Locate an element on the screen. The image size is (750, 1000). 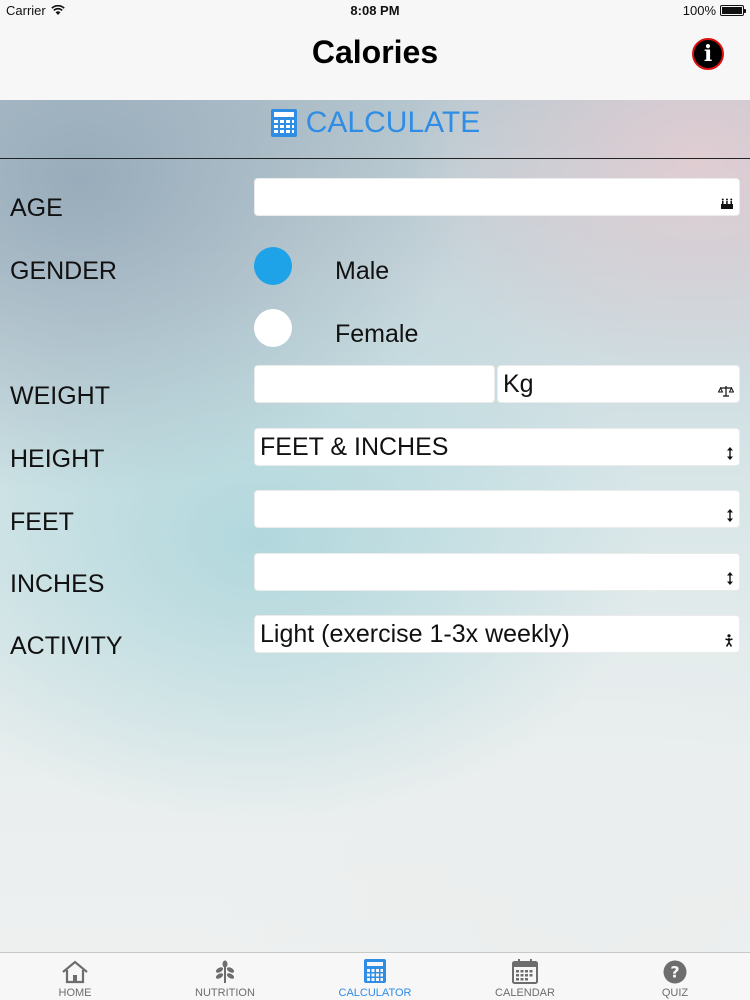
age-field is located at coordinates (497, 197).